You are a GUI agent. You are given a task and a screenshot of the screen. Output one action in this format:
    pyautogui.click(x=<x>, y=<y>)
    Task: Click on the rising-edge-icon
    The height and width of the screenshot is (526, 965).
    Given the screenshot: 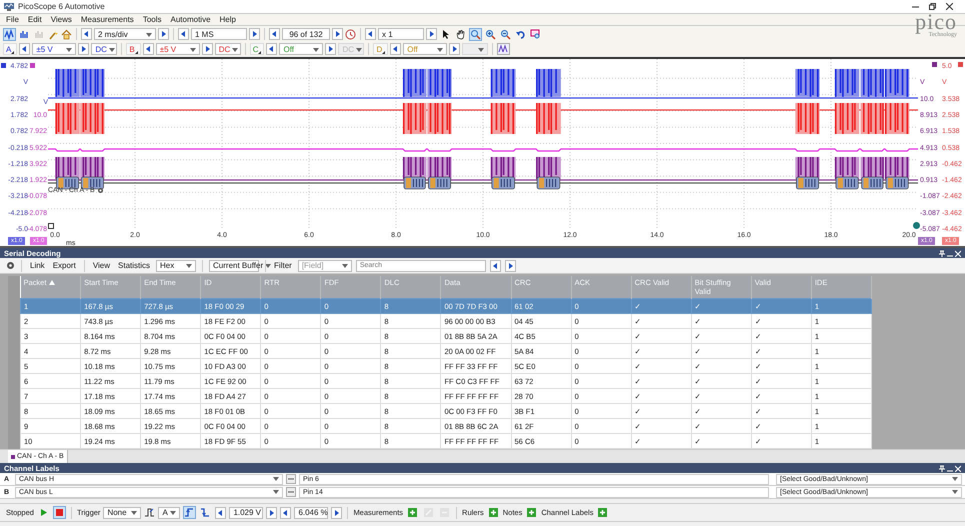 What is the action you would take?
    pyautogui.click(x=189, y=512)
    